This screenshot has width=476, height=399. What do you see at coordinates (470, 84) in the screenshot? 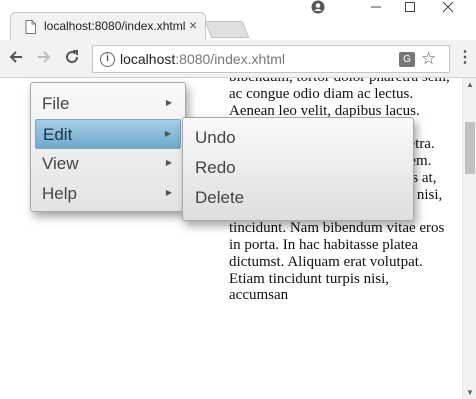
I see `scroll-up-arrow-icon: ▲` at bounding box center [470, 84].